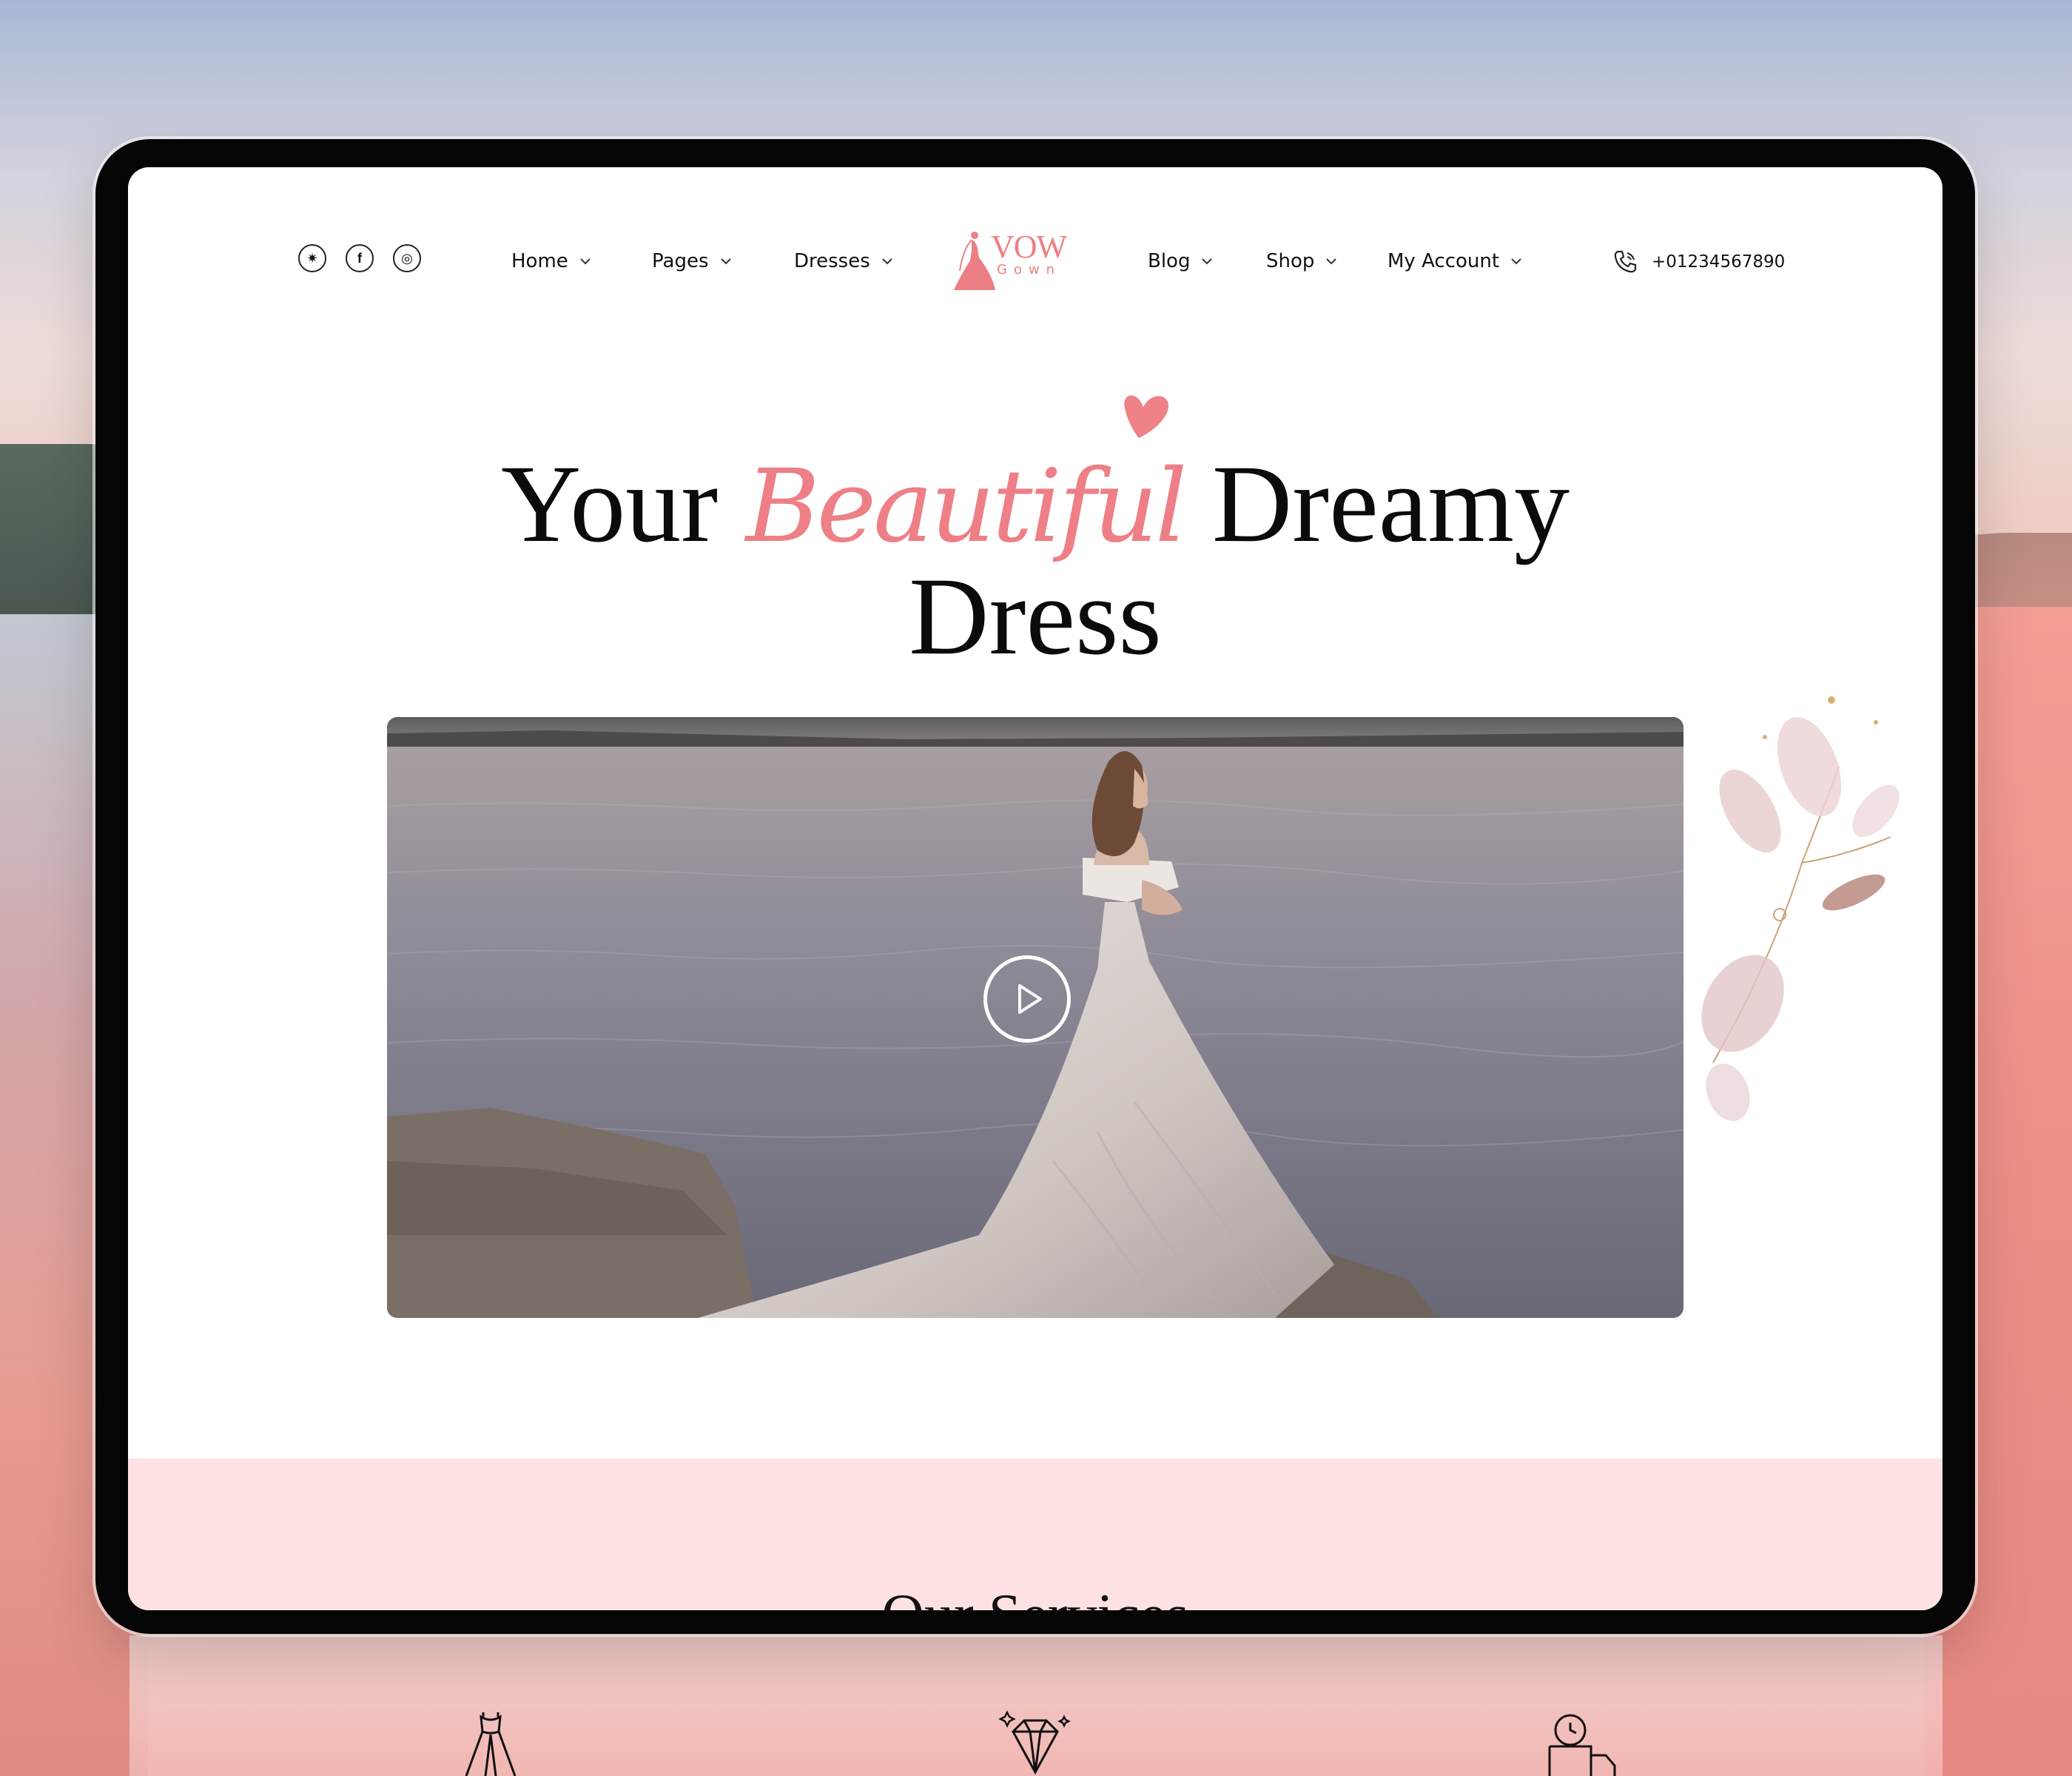 The width and height of the screenshot is (2072, 1776). I want to click on nav-item-dresses: Dresses, so click(844, 261).